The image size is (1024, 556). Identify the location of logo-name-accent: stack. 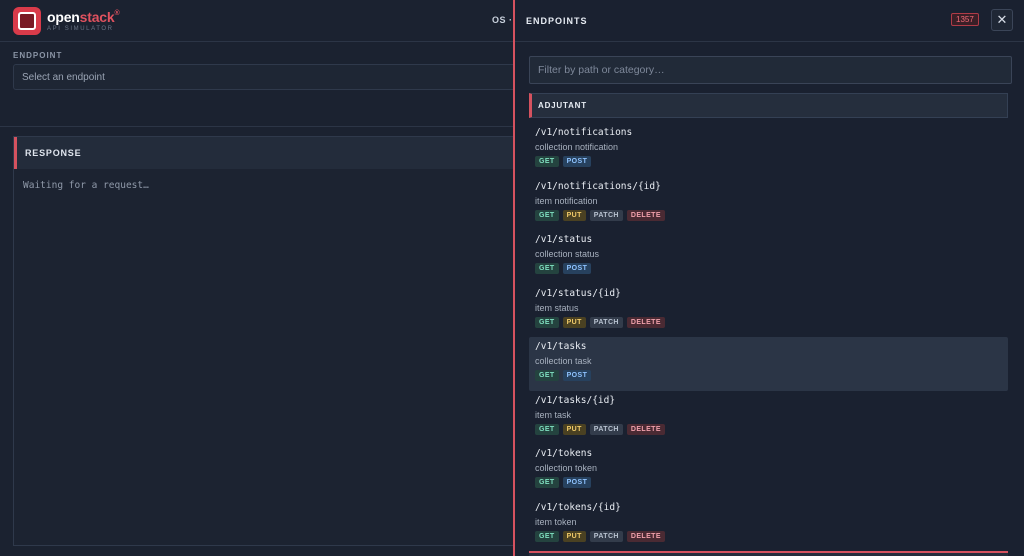
(97, 16).